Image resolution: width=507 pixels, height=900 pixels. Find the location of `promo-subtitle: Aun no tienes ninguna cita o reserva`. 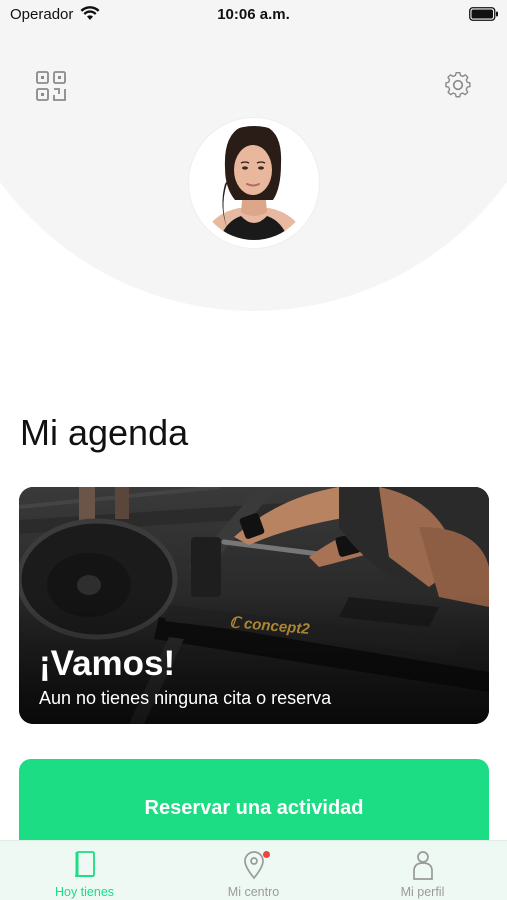

promo-subtitle: Aun no tienes ninguna cita o reserva is located at coordinates (185, 698).